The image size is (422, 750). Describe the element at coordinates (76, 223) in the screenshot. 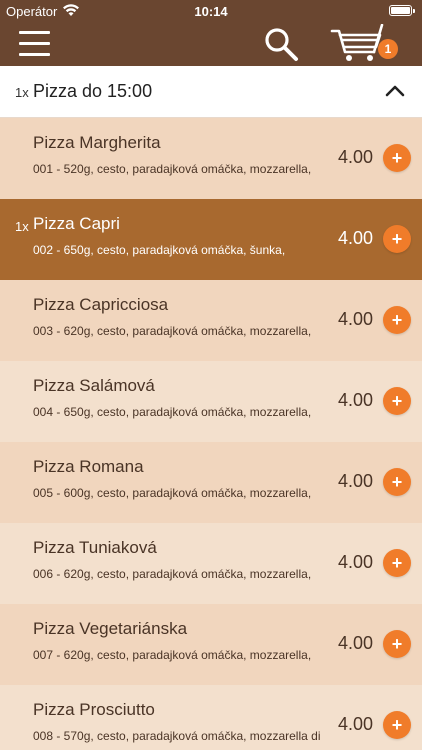

I see `product-name: Pizza Capri` at that location.